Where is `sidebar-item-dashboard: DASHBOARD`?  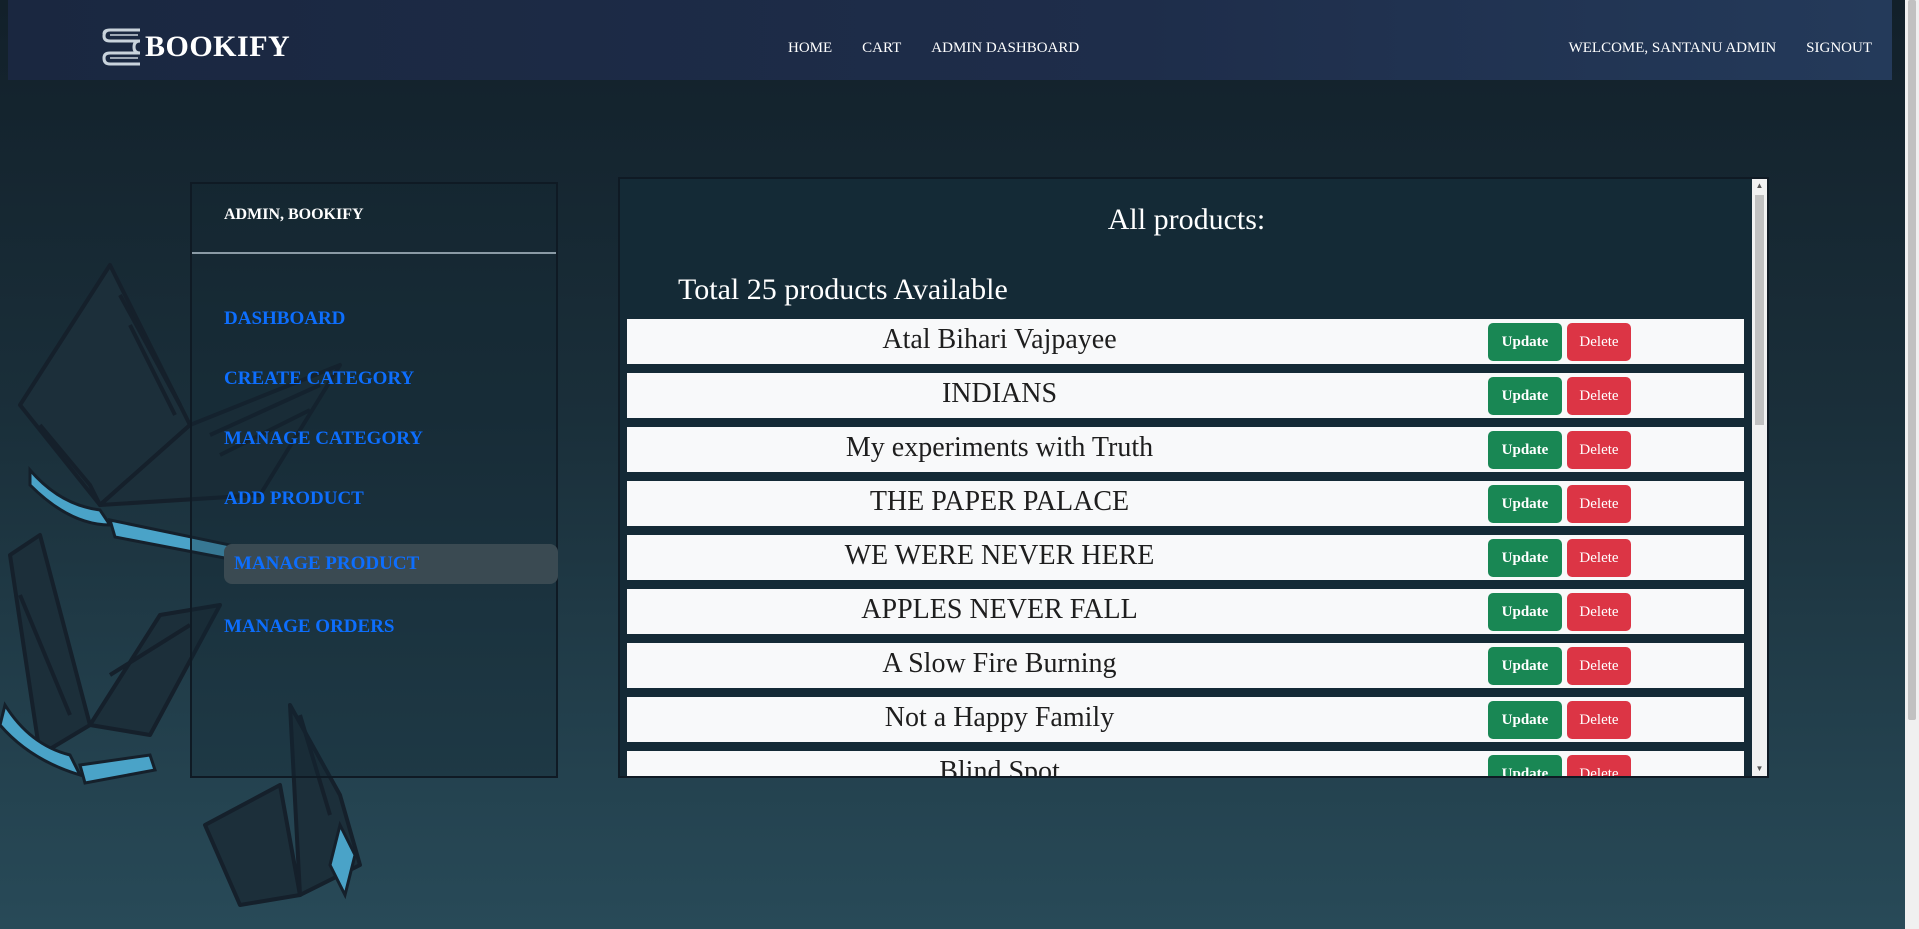
sidebar-item-dashboard: DASHBOARD is located at coordinates (284, 319).